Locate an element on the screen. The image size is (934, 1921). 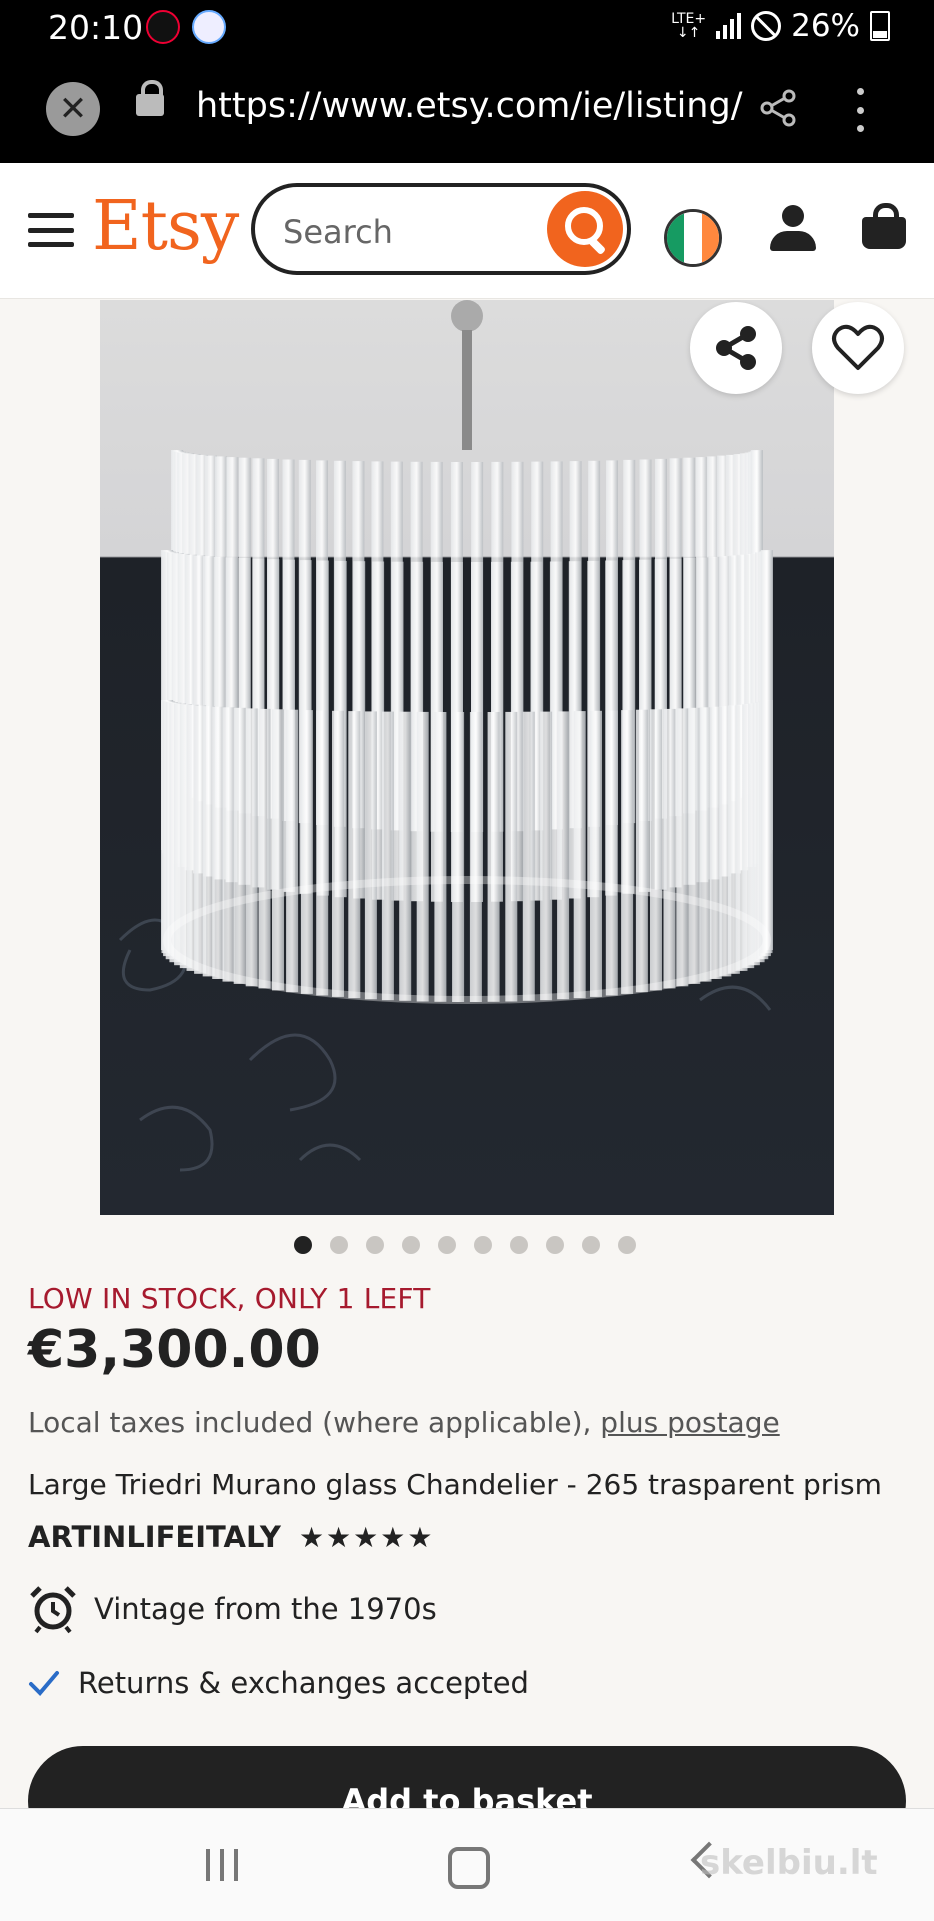
etsy-logo: Etsy is located at coordinates (165, 226).